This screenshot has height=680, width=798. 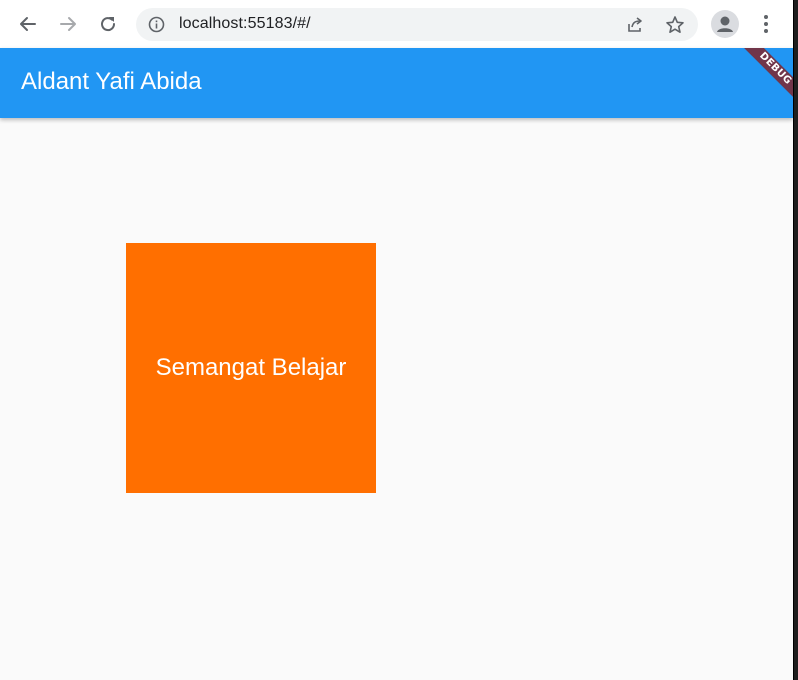 I want to click on info-icon, so click(x=156, y=24).